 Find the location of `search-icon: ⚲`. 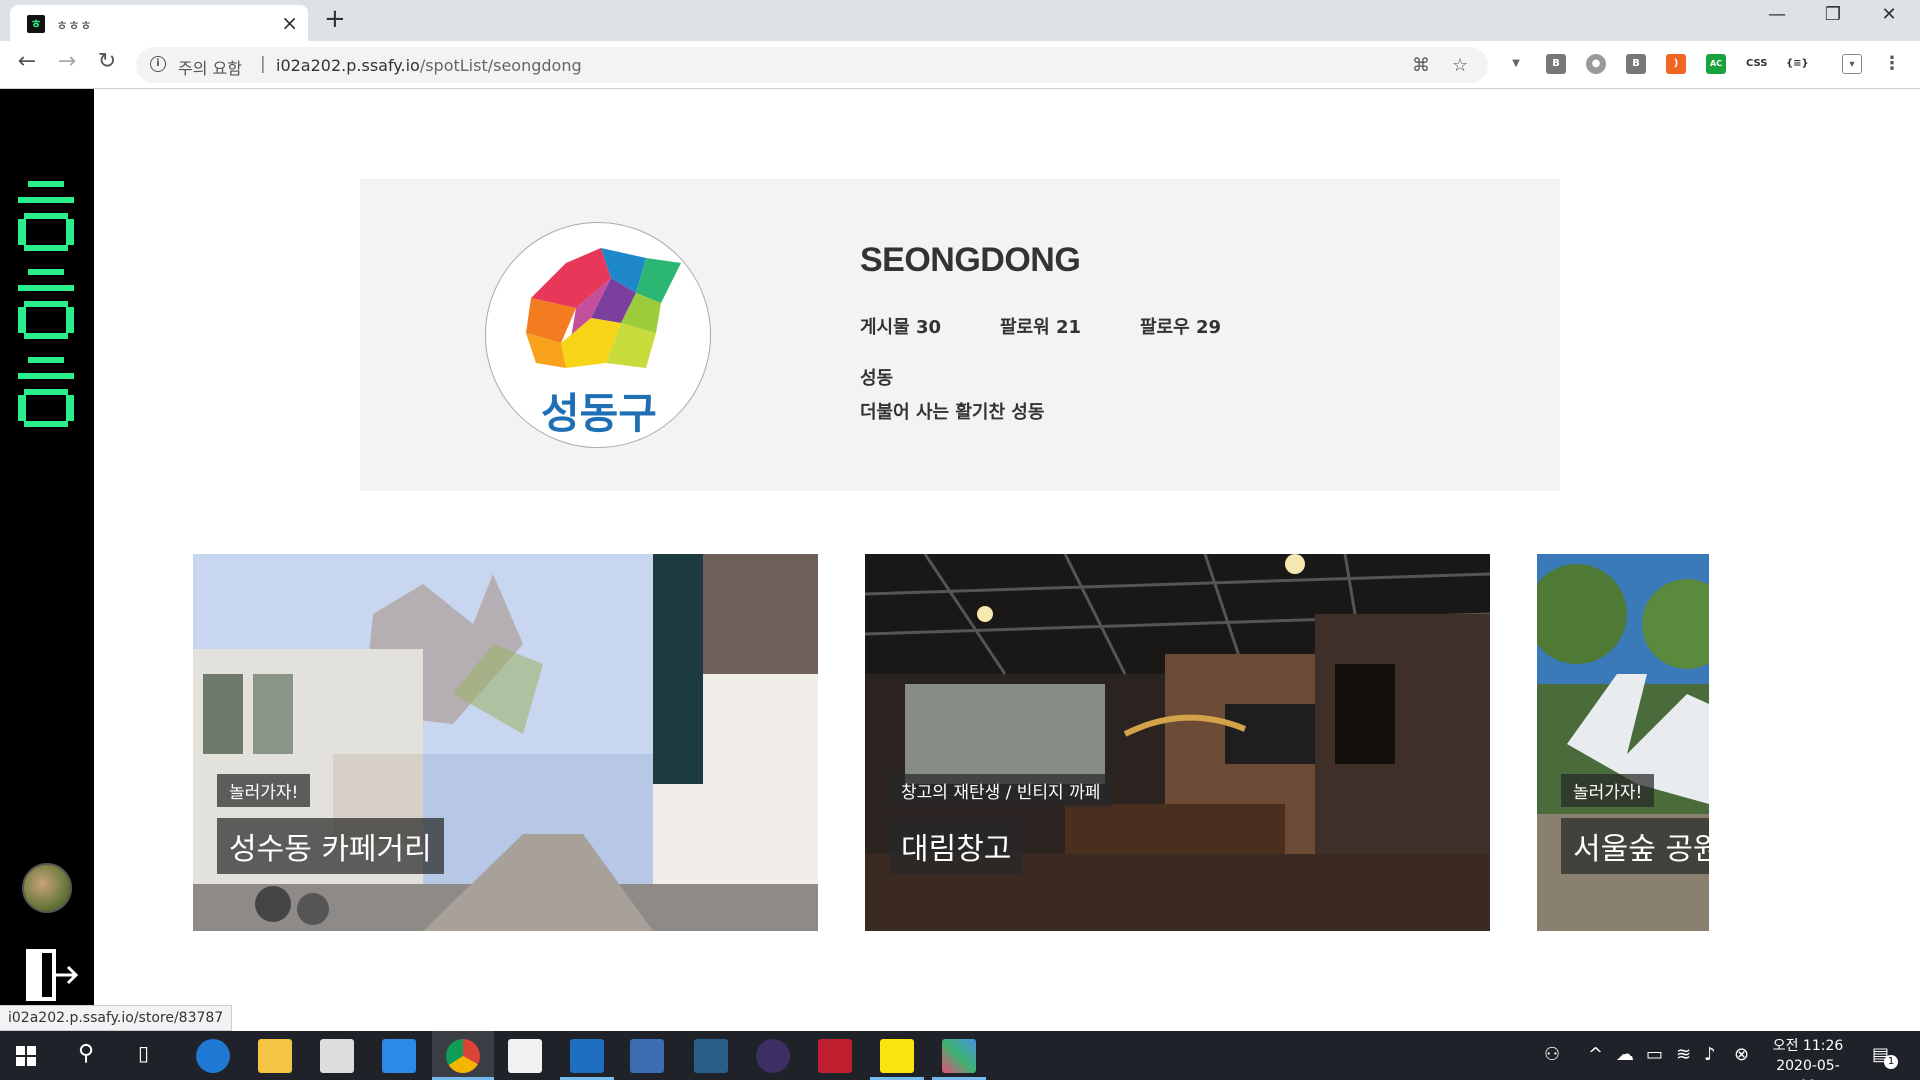

search-icon: ⚲ is located at coordinates (86, 1053).